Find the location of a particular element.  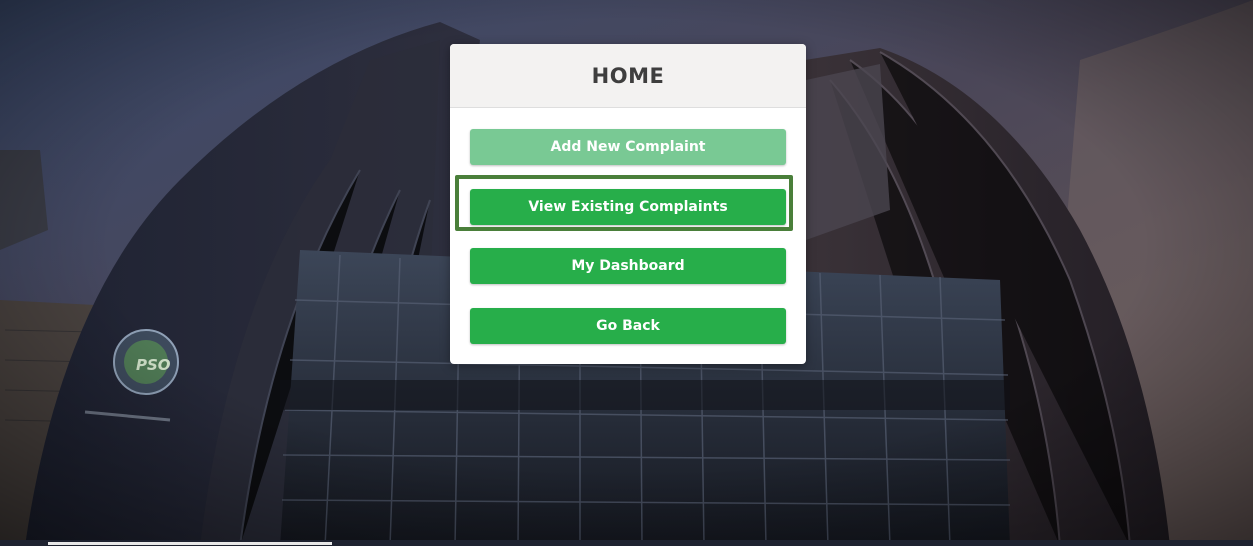

add-new-complaint-button: Add New Complaint is located at coordinates (628, 147).